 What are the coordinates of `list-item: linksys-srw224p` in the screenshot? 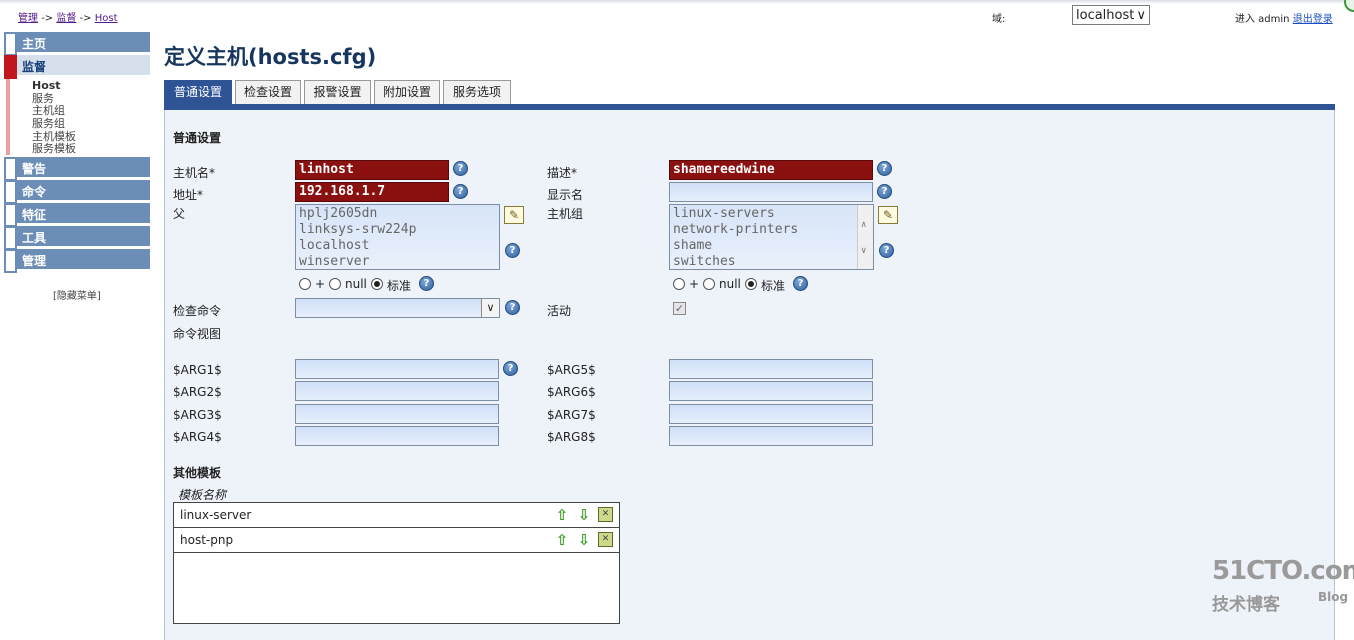 It's located at (397, 230).